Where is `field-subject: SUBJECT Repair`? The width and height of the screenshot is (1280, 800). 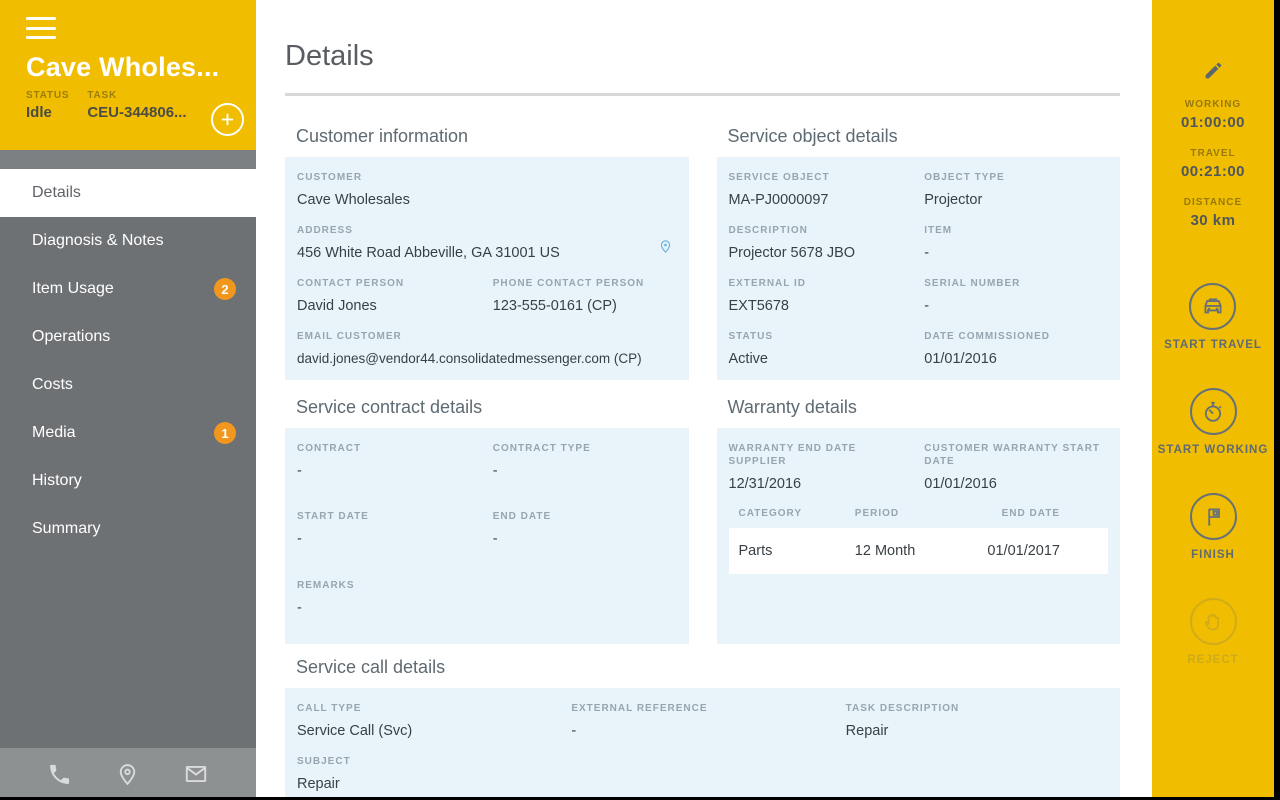
field-subject: SUBJECT Repair is located at coordinates (324, 774).